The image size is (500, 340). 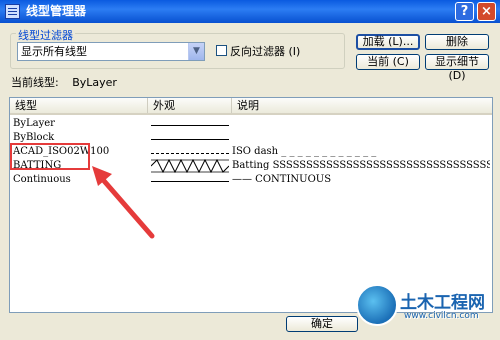 I want to click on list-header: 线型 外观 说明, so click(x=251, y=106).